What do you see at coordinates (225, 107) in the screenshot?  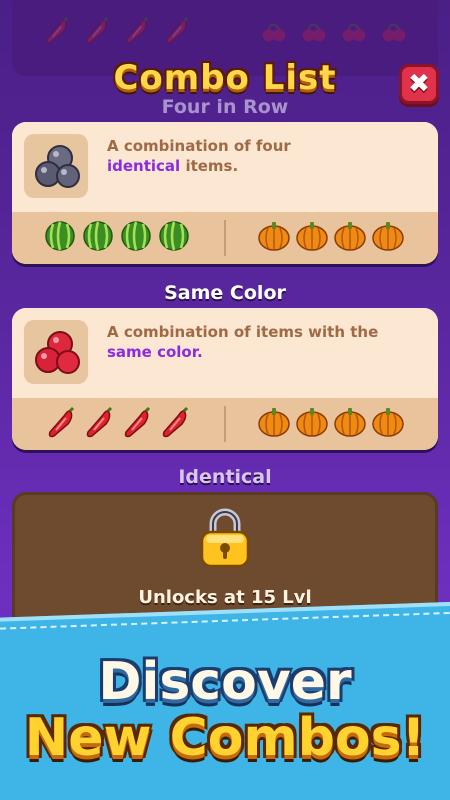 I see `combo-label-four-in-row: Four in Row` at bounding box center [225, 107].